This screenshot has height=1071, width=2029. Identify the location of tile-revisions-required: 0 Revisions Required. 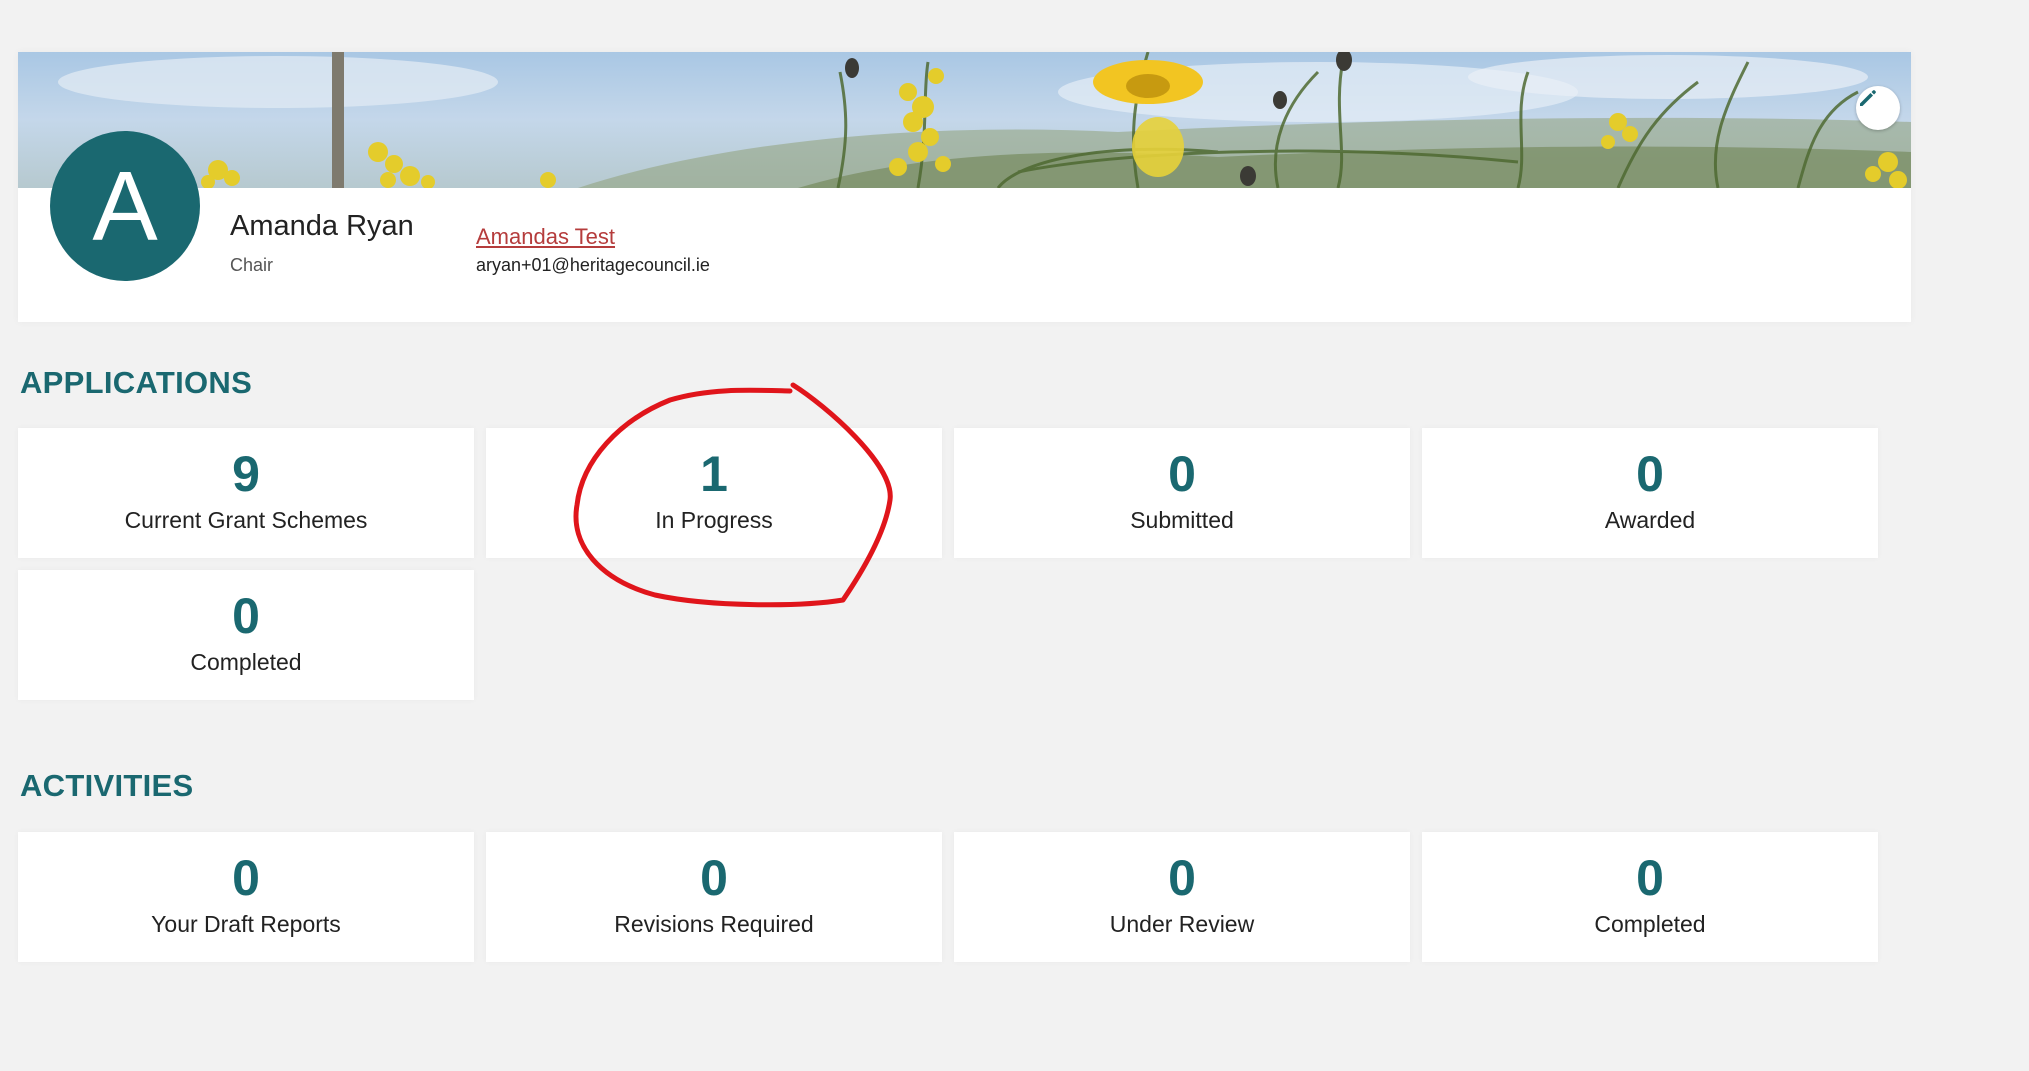
(714, 897).